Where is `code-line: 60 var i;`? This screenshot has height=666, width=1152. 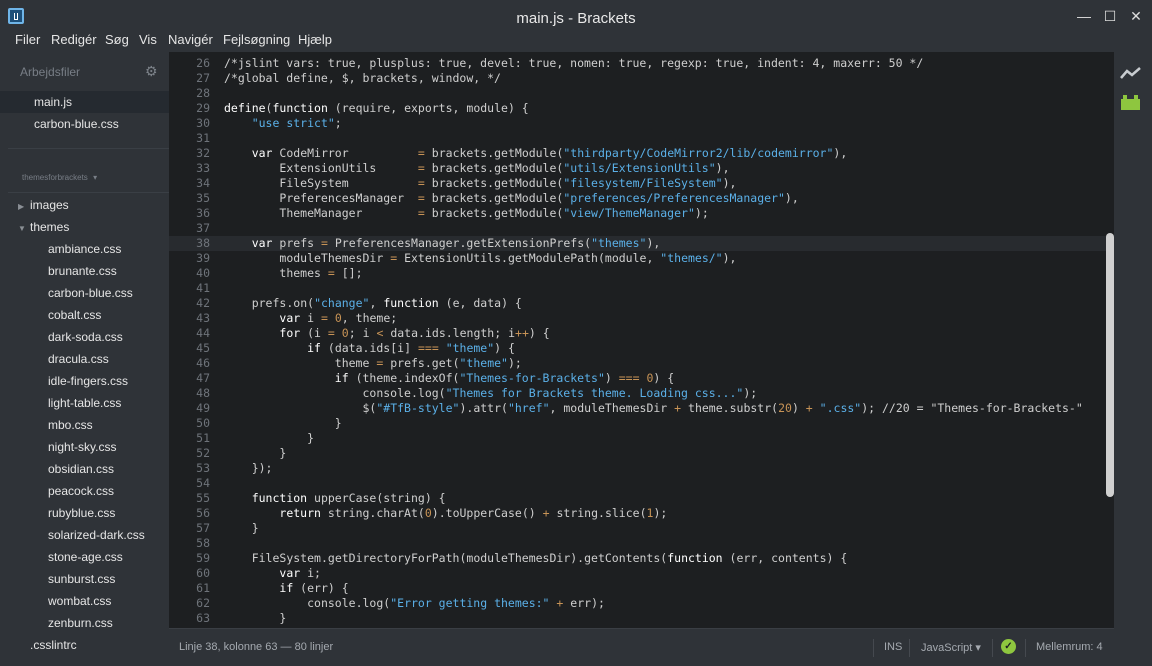 code-line: 60 var i; is located at coordinates (638, 573).